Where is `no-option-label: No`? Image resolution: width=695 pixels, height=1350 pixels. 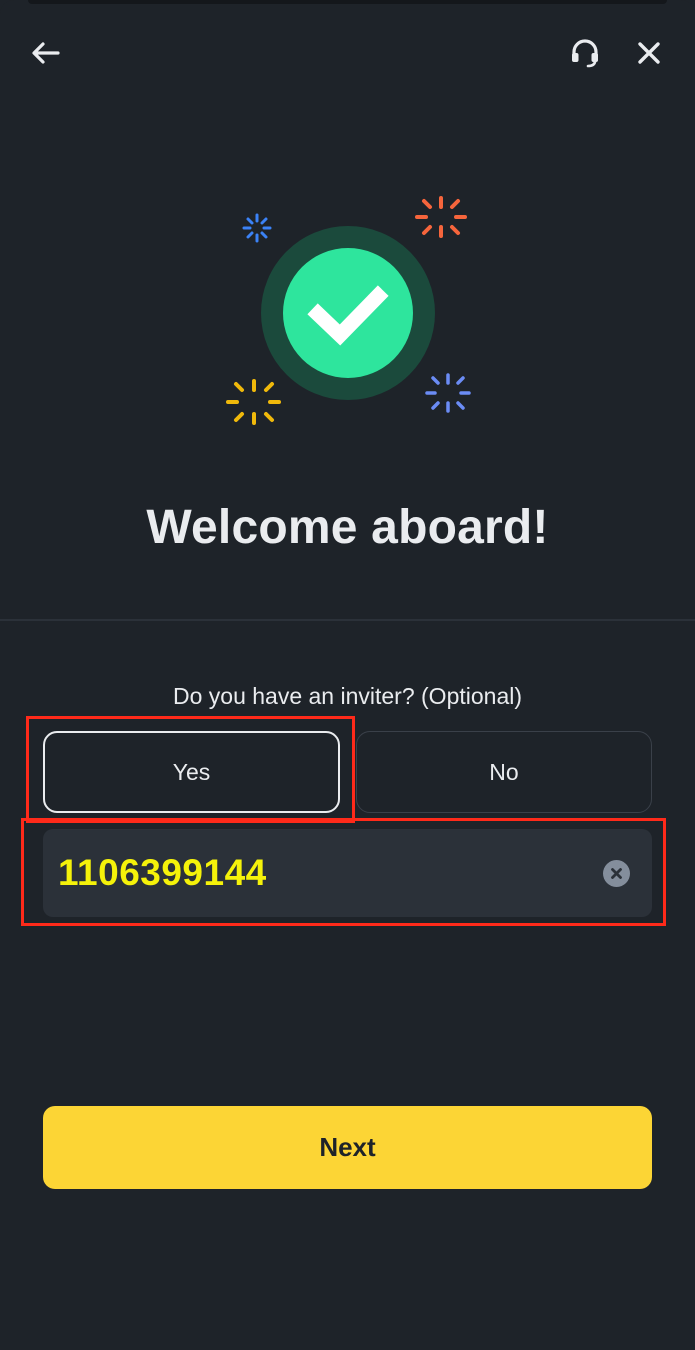
no-option-label: No is located at coordinates (504, 771).